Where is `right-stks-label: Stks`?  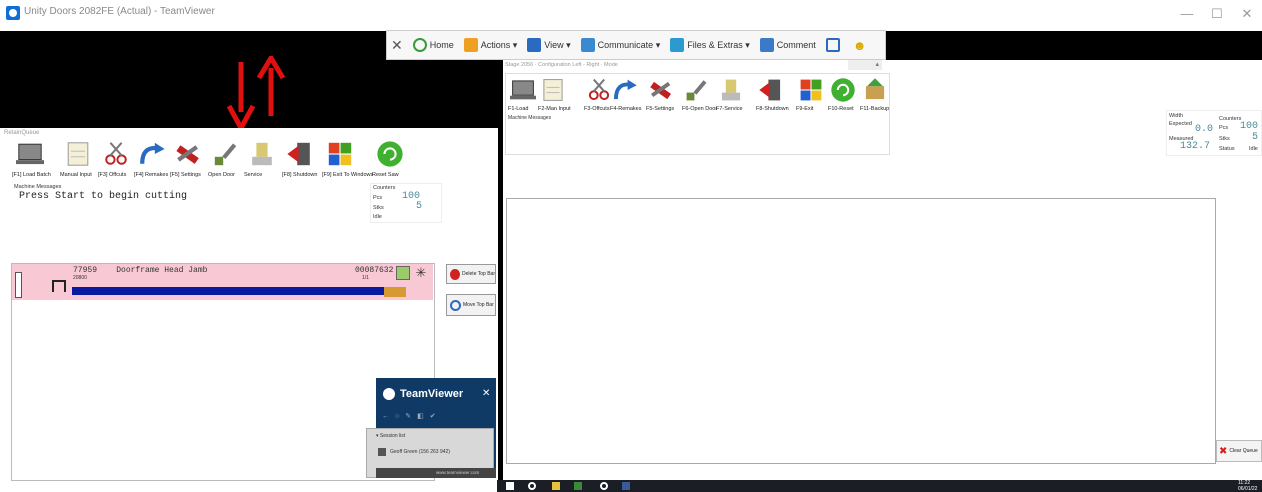 right-stks-label: Stks is located at coordinates (1224, 139).